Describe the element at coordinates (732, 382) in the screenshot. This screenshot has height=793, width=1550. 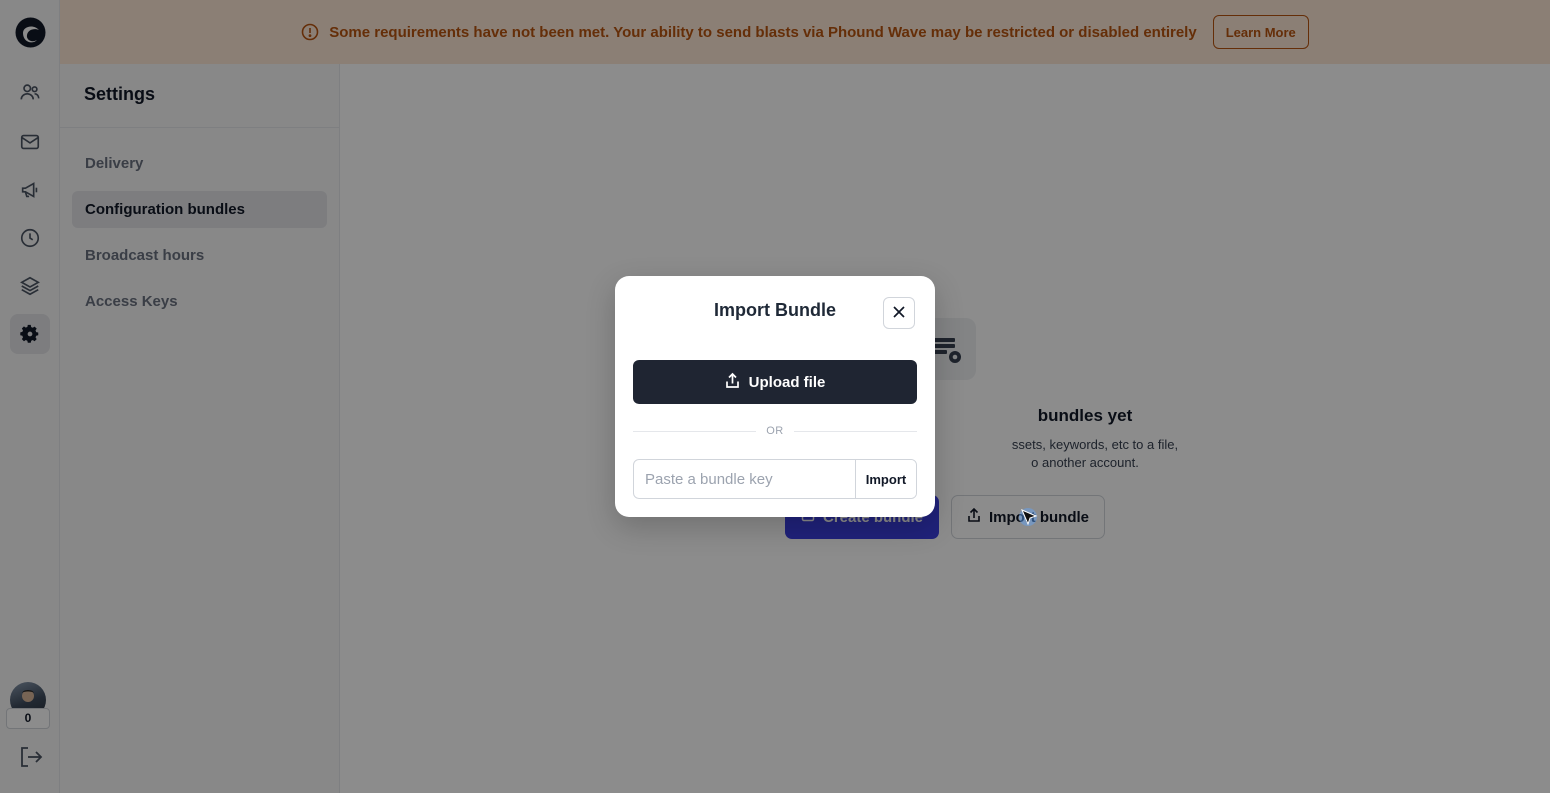
I see `upload-icon` at that location.